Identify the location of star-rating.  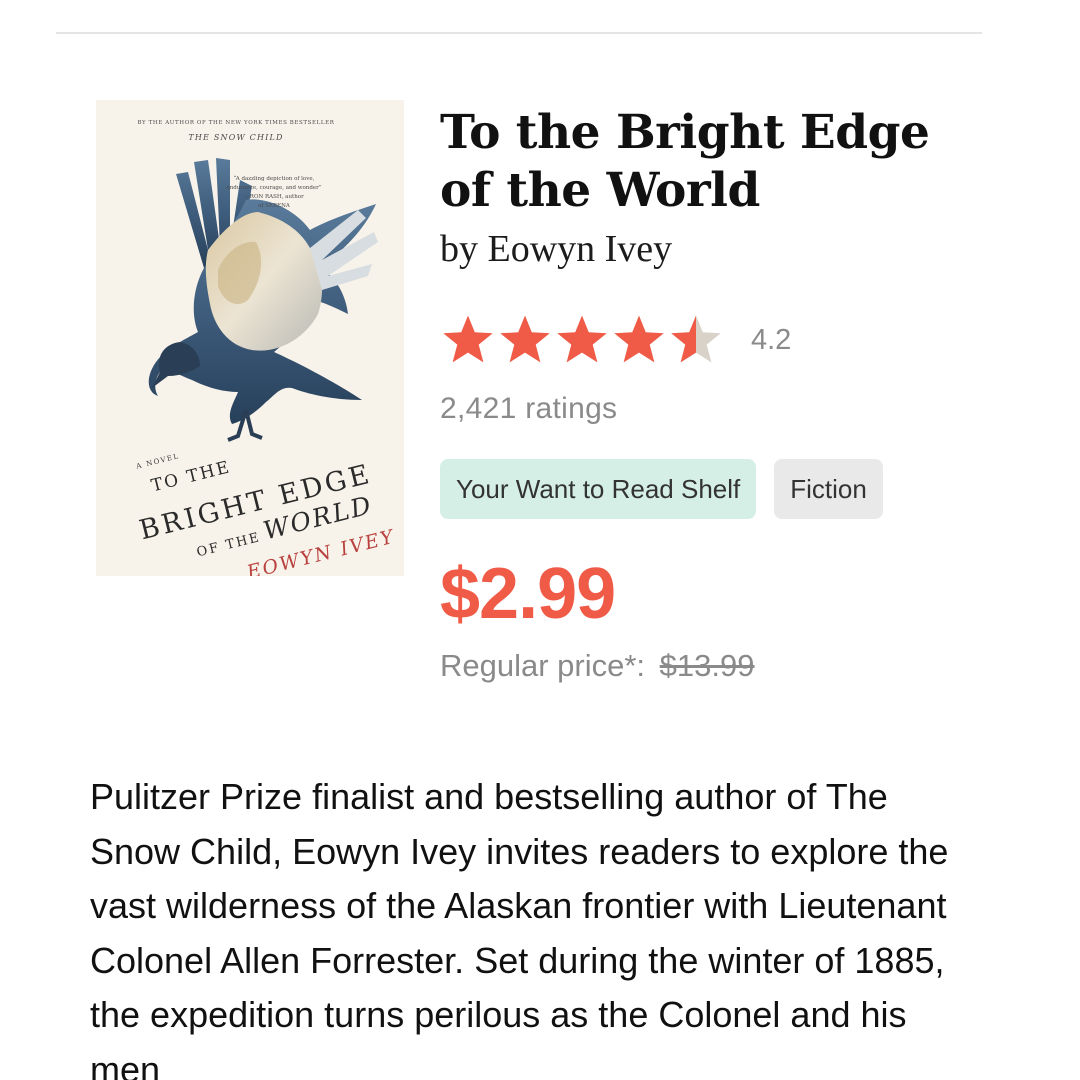
(582, 340).